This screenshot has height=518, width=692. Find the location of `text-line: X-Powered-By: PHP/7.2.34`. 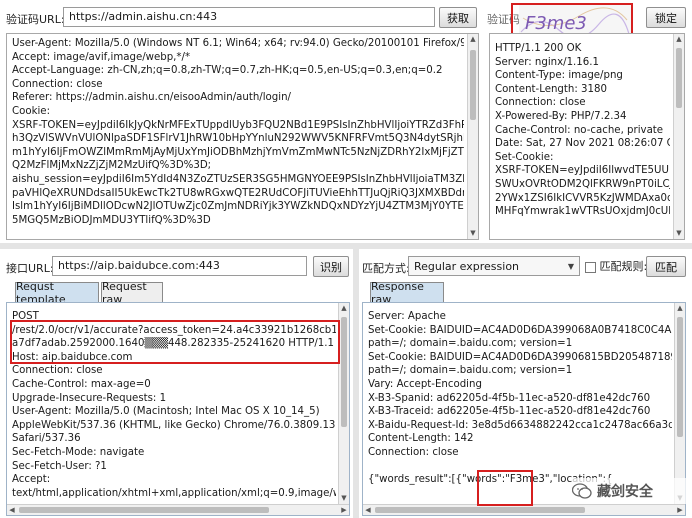

text-line: X-Powered-By: PHP/7.2.34 is located at coordinates (561, 116).